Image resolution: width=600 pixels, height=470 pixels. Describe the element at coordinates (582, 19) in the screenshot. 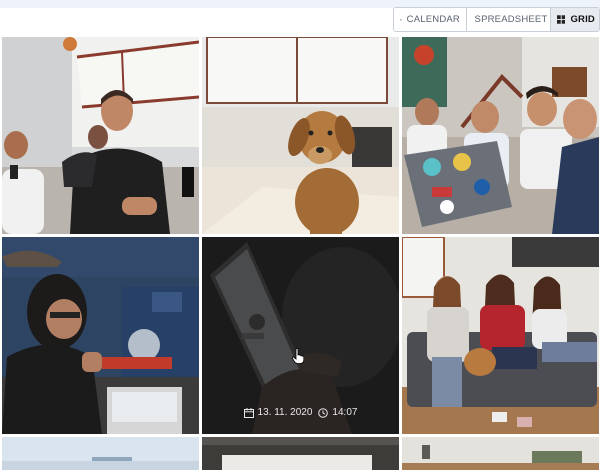

I see `grid-view-label: GRID` at that location.